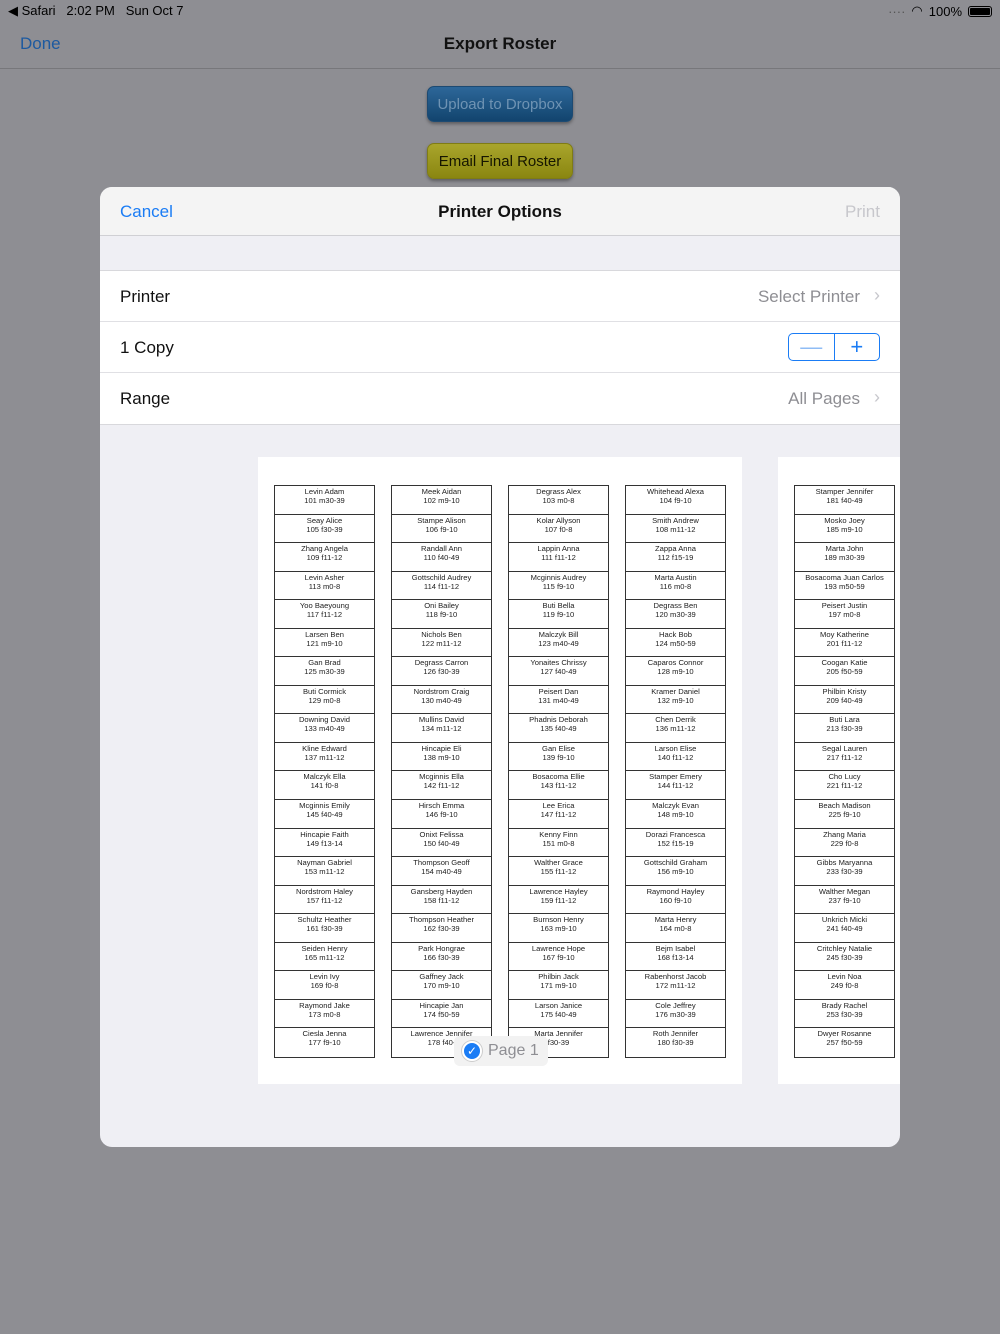 Image resolution: width=1000 pixels, height=1334 pixels. I want to click on roster-cell-info: 114 f11-12, so click(441, 586).